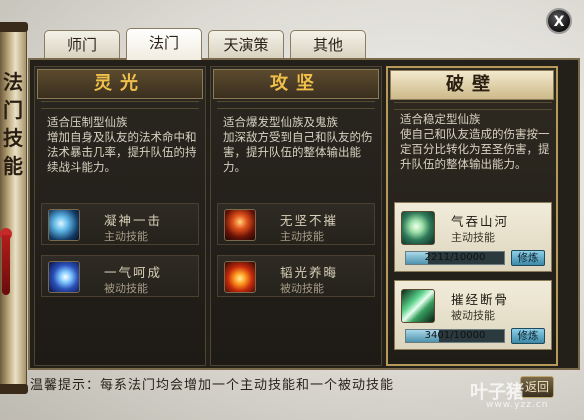  I want to click on description-text: 适合压制型仙族 增加自身及队友的法术命中和法术暴击几率，提升队伍的持续战斗能力。, so click(122, 144).